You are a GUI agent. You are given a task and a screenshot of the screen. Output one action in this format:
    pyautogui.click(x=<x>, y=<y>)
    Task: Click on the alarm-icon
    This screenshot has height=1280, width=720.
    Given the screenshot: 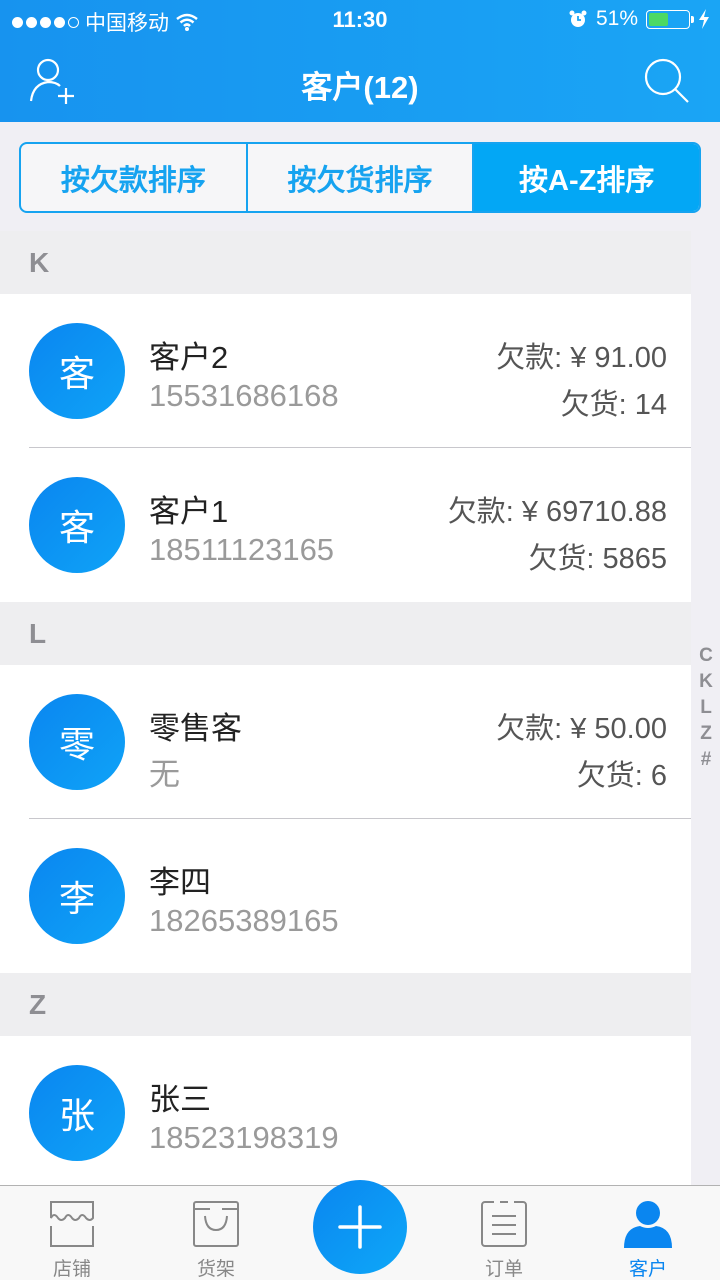 What is the action you would take?
    pyautogui.click(x=578, y=18)
    